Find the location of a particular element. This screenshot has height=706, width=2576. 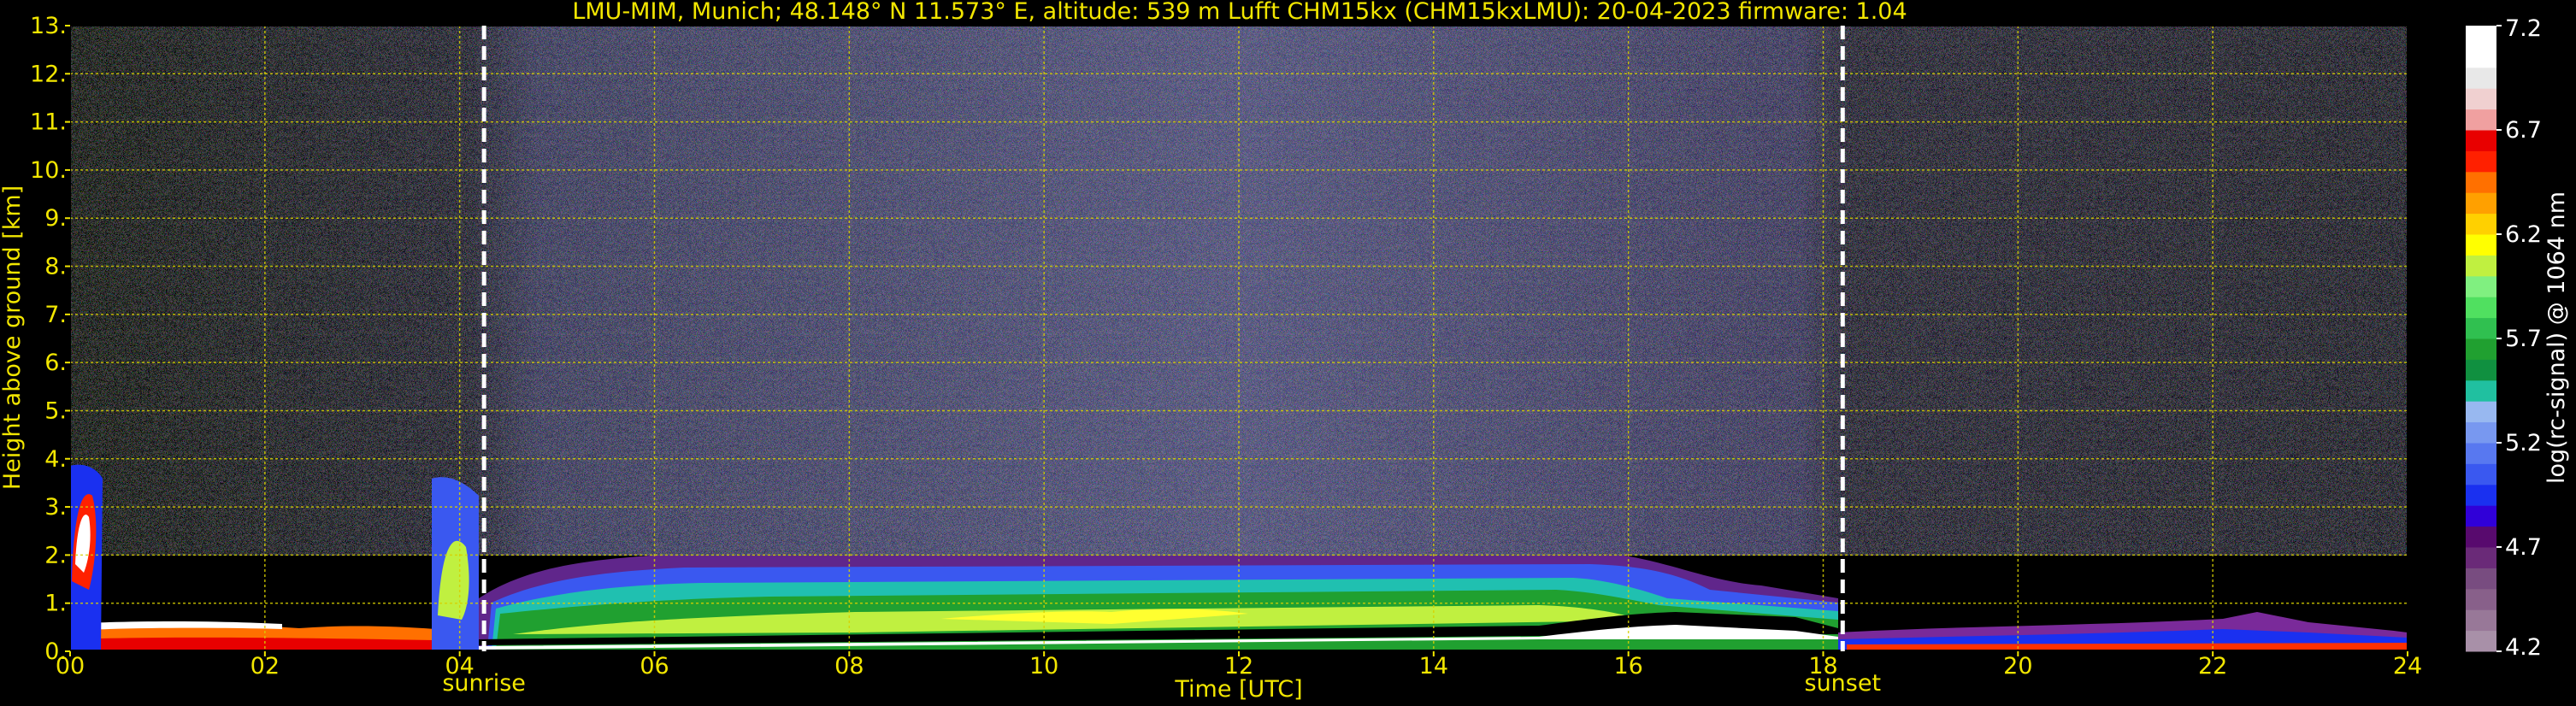

x-tick-label: 04 is located at coordinates (459, 666).